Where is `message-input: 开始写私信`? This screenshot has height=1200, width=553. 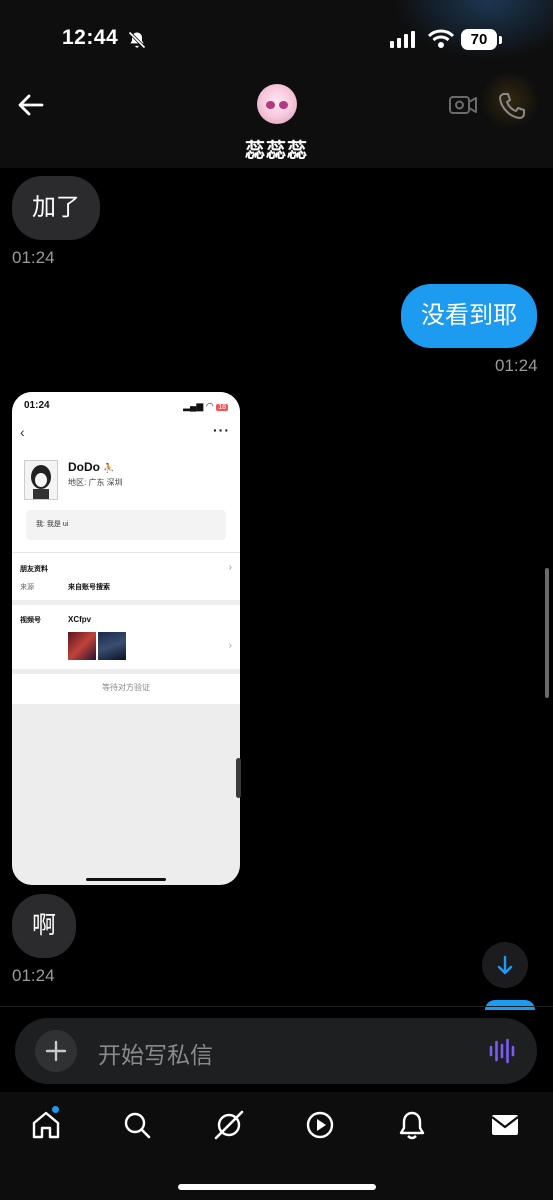 message-input: 开始写私信 is located at coordinates (155, 1053).